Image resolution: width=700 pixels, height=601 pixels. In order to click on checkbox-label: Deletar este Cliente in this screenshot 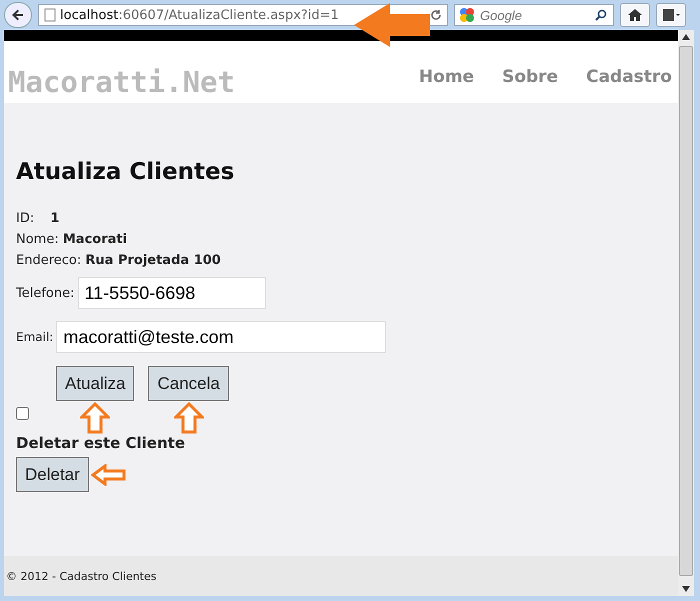, I will do `click(101, 443)`.